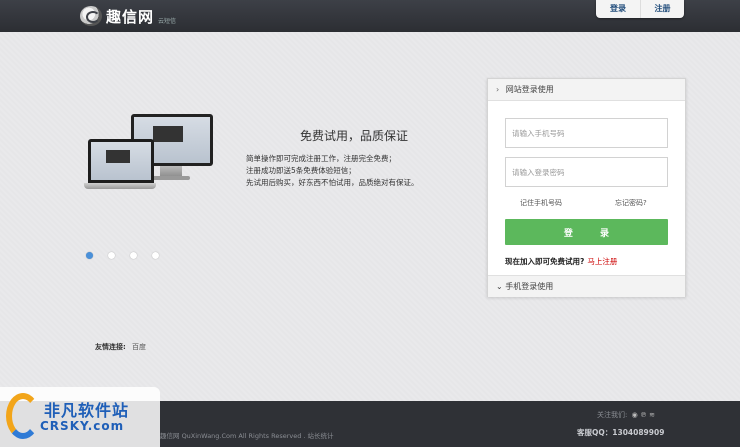  I want to click on follow-label: 关注我们:, so click(612, 415).